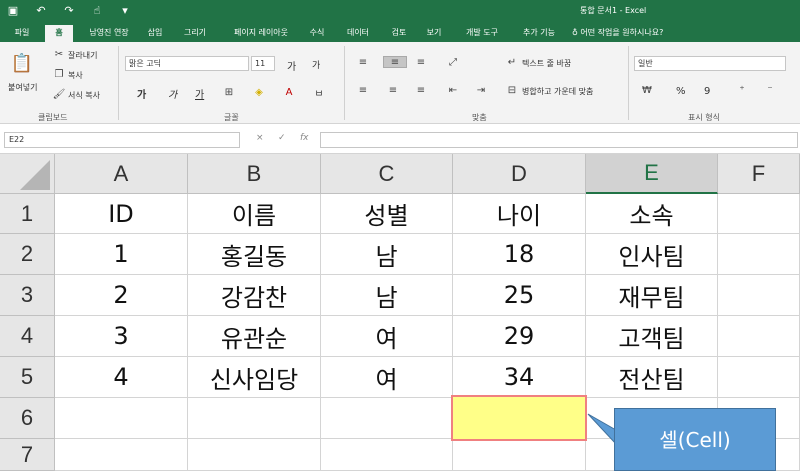 This screenshot has height=471, width=800. I want to click on tab-addins: 추가 기능, so click(539, 33).